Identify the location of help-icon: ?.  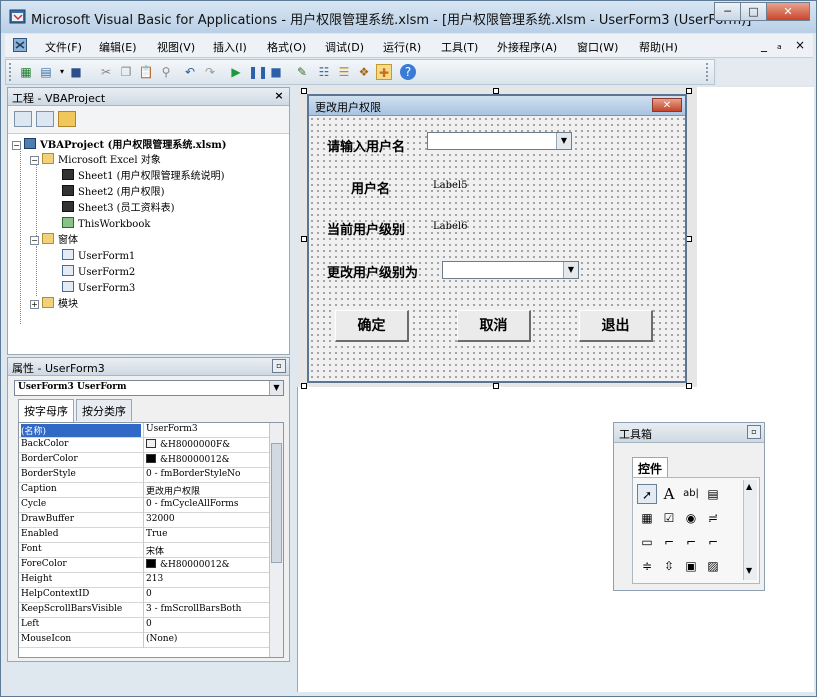
(408, 72).